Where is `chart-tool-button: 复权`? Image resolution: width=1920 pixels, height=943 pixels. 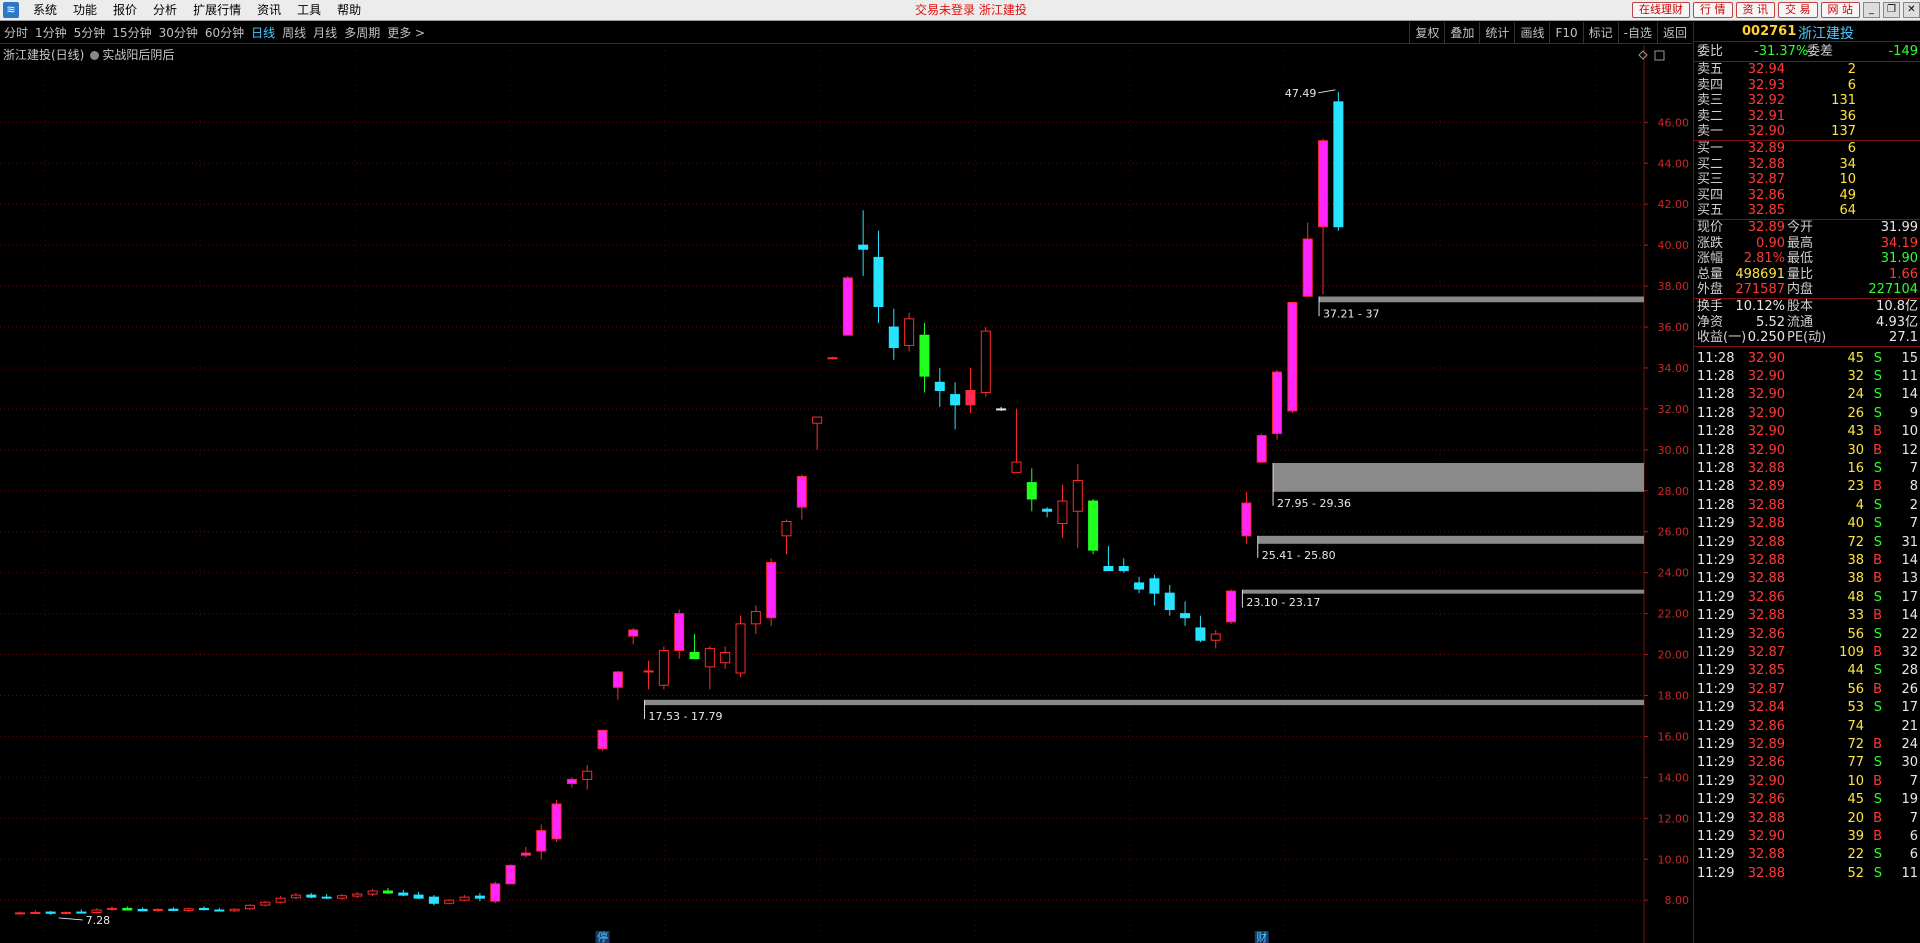 chart-tool-button: 复权 is located at coordinates (1426, 33).